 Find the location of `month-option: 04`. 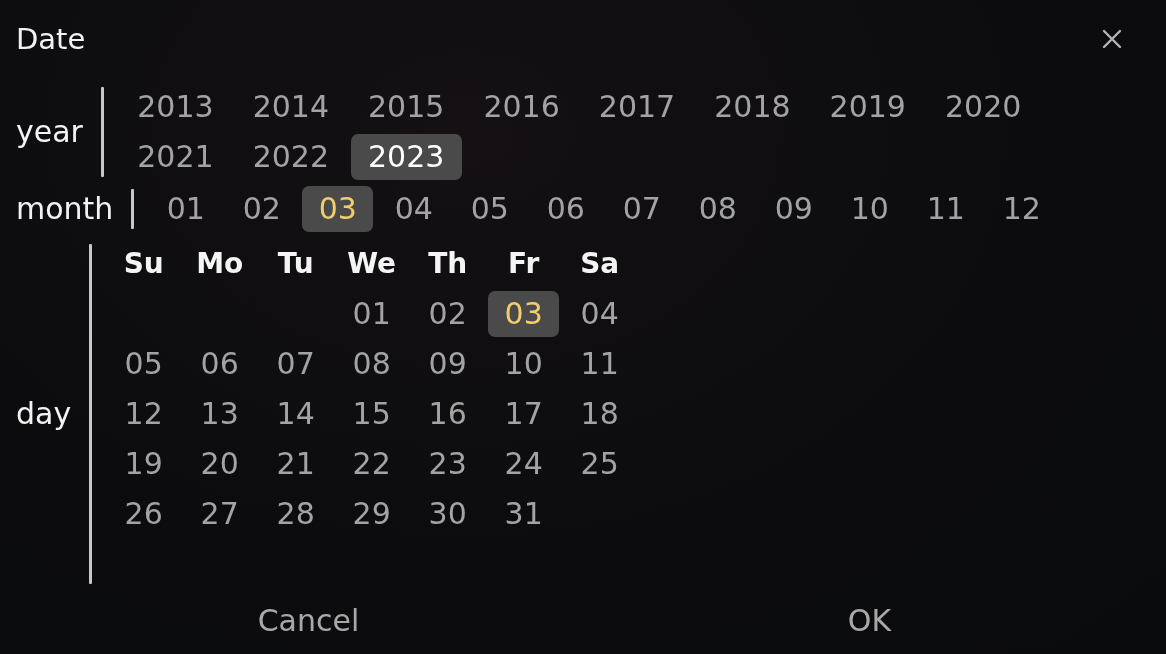

month-option: 04 is located at coordinates (414, 209).